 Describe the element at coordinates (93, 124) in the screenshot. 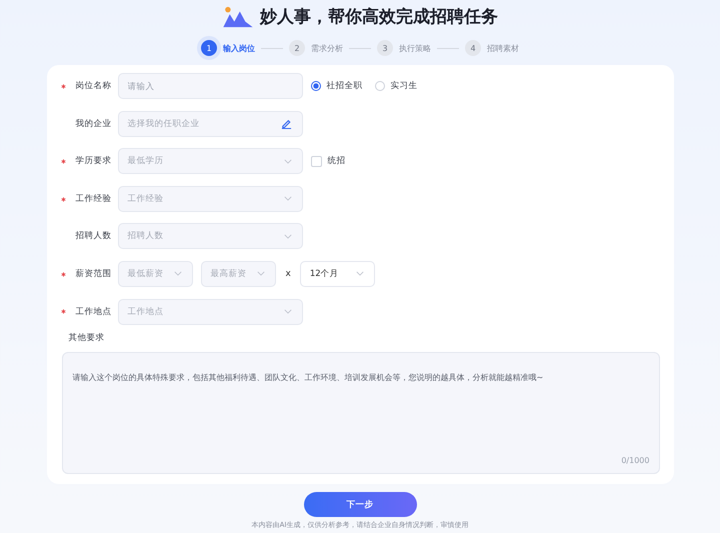

I see `field-label: 我的企业` at that location.